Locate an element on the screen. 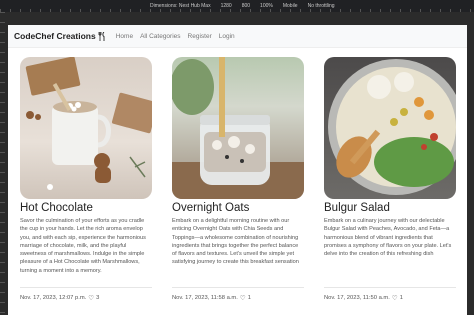  bulgur-salad-photo is located at coordinates (390, 128).